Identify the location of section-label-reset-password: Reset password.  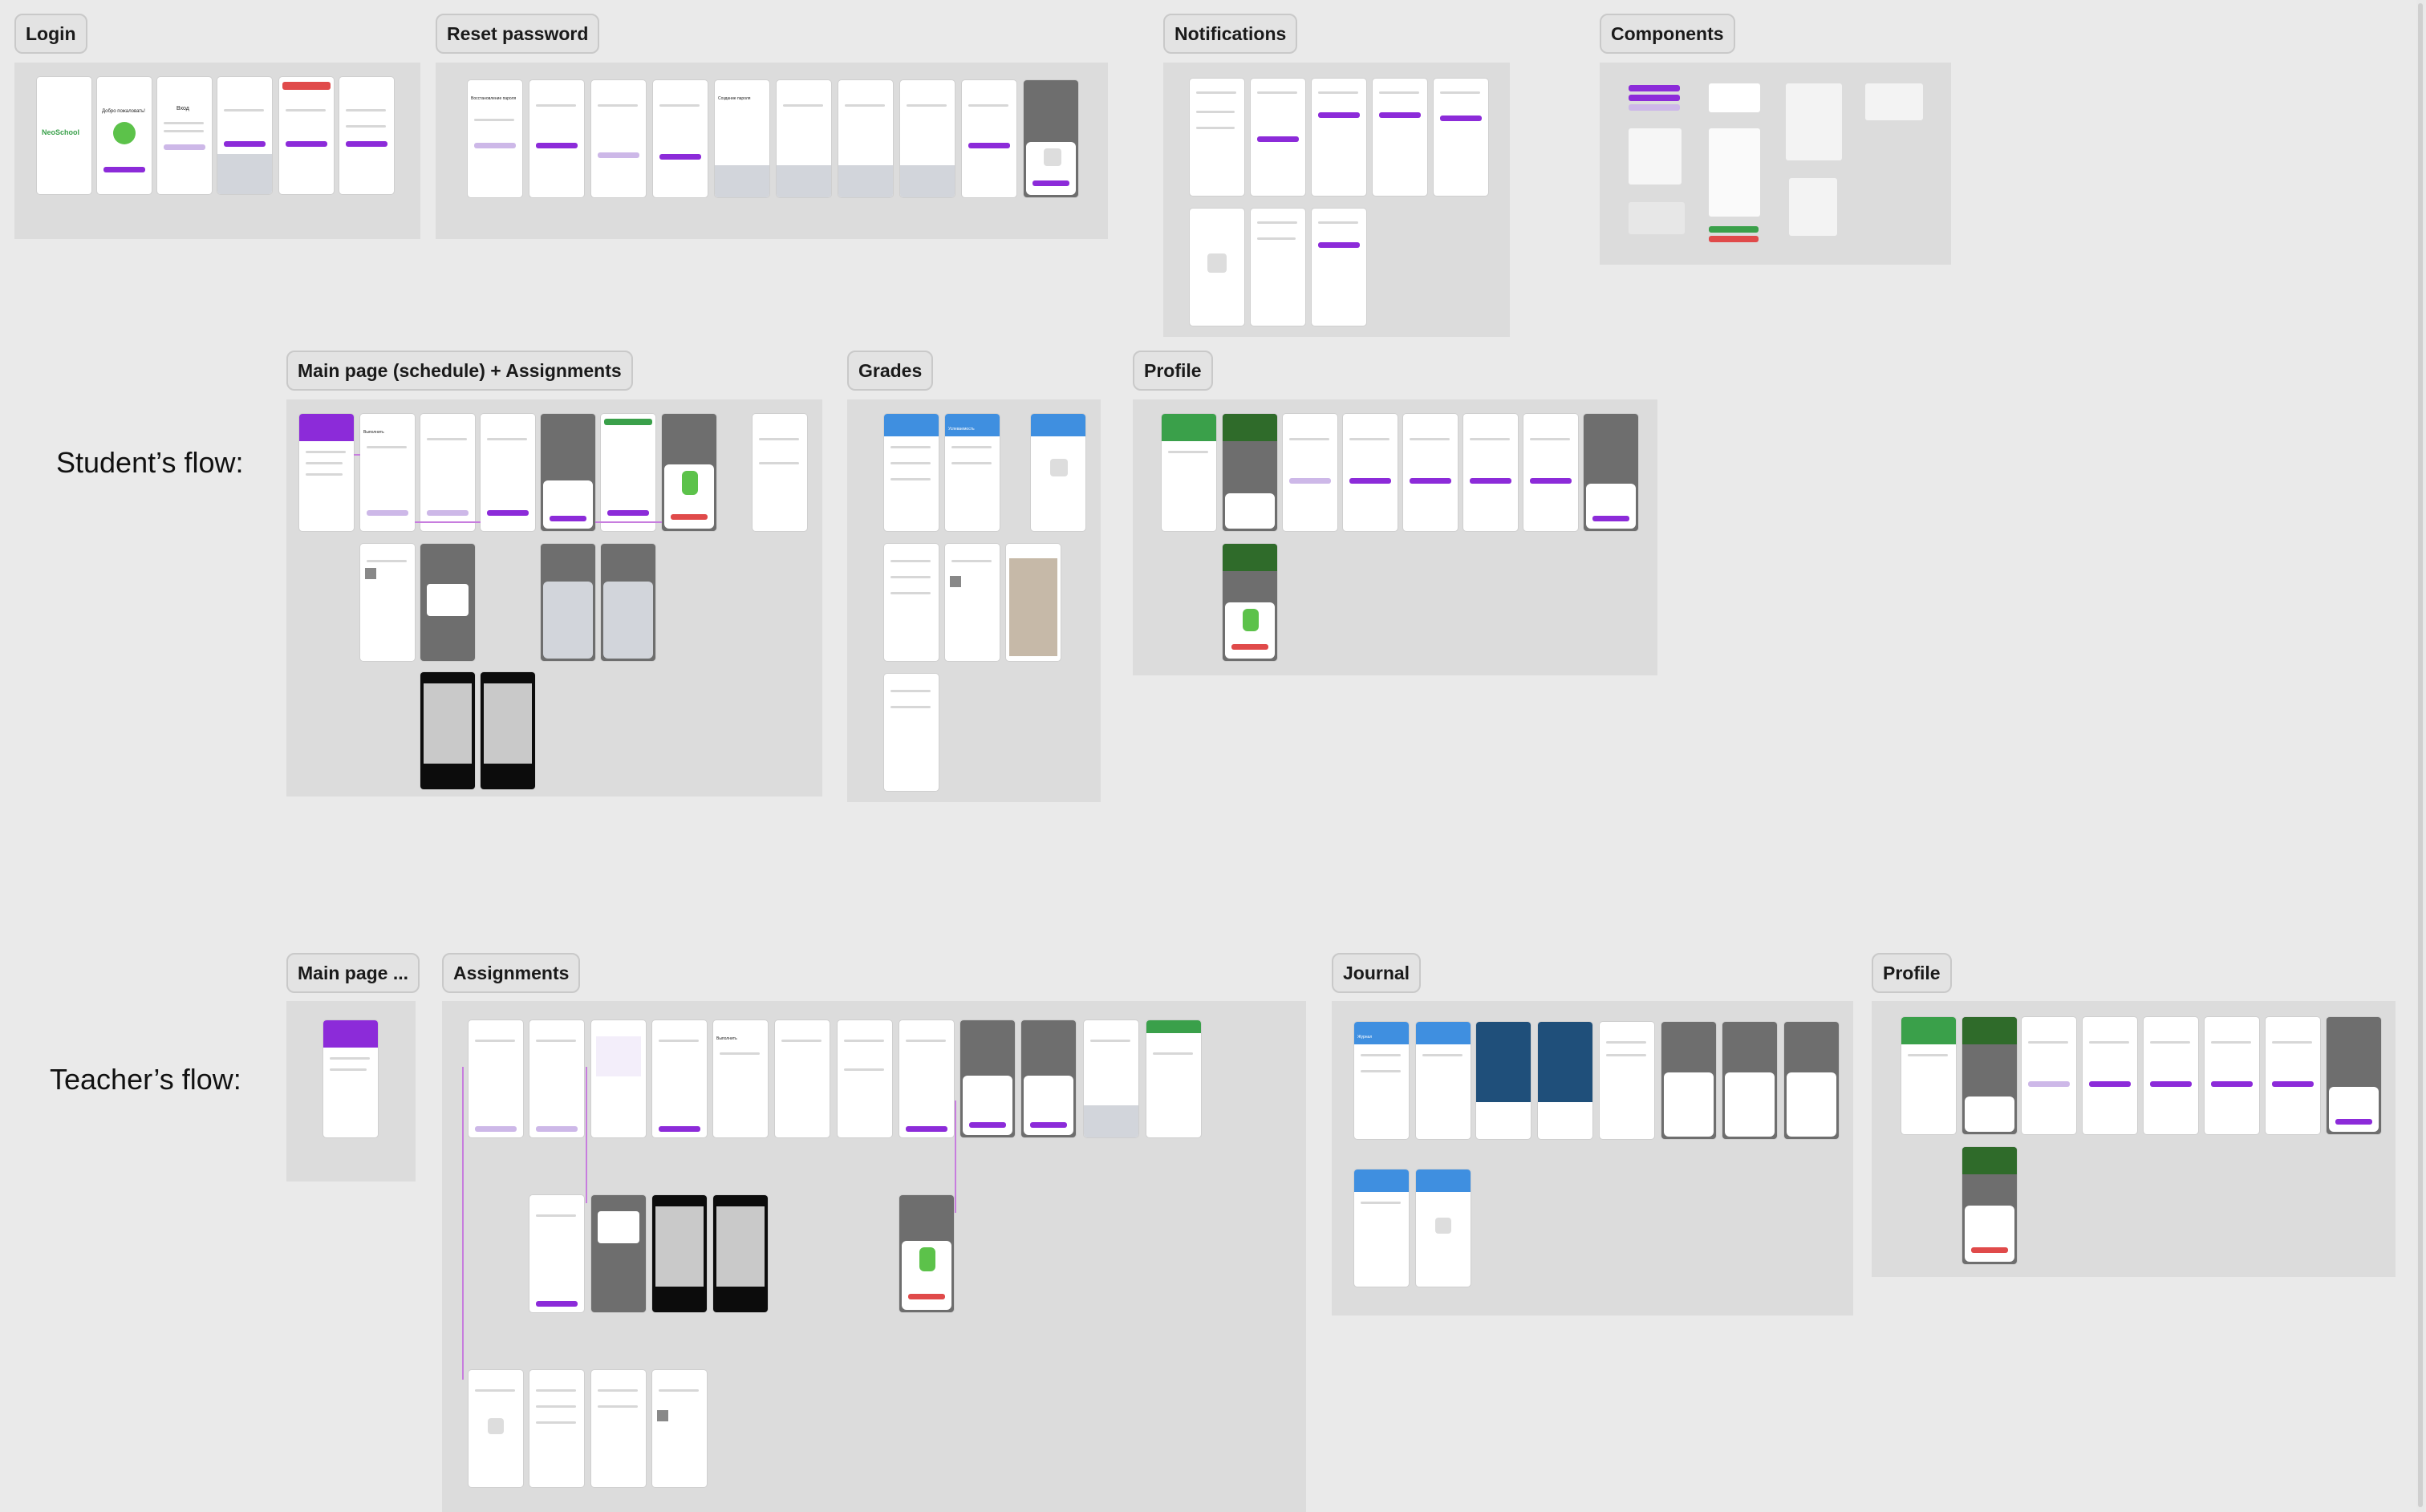
(518, 34).